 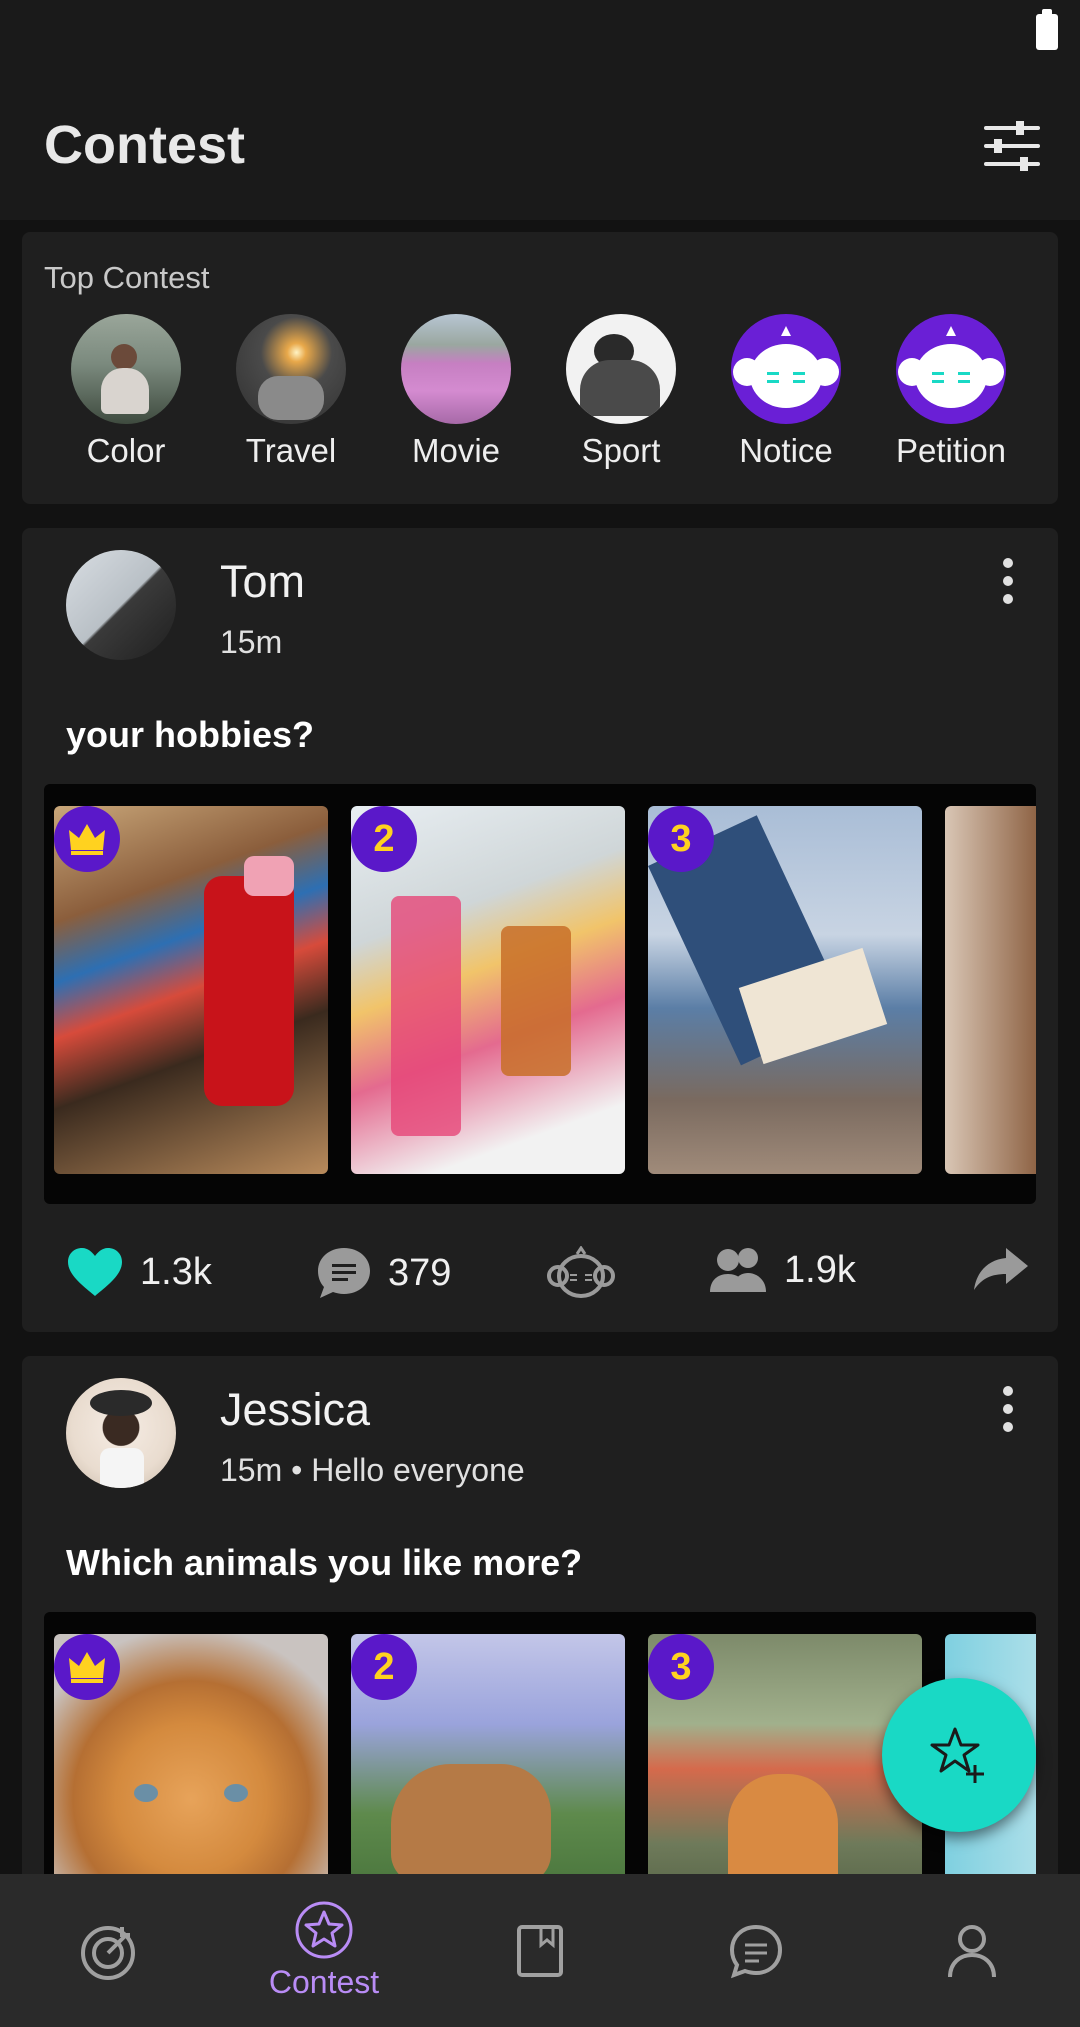 I want to click on top-contest-item-sport: Sport, so click(x=621, y=392).